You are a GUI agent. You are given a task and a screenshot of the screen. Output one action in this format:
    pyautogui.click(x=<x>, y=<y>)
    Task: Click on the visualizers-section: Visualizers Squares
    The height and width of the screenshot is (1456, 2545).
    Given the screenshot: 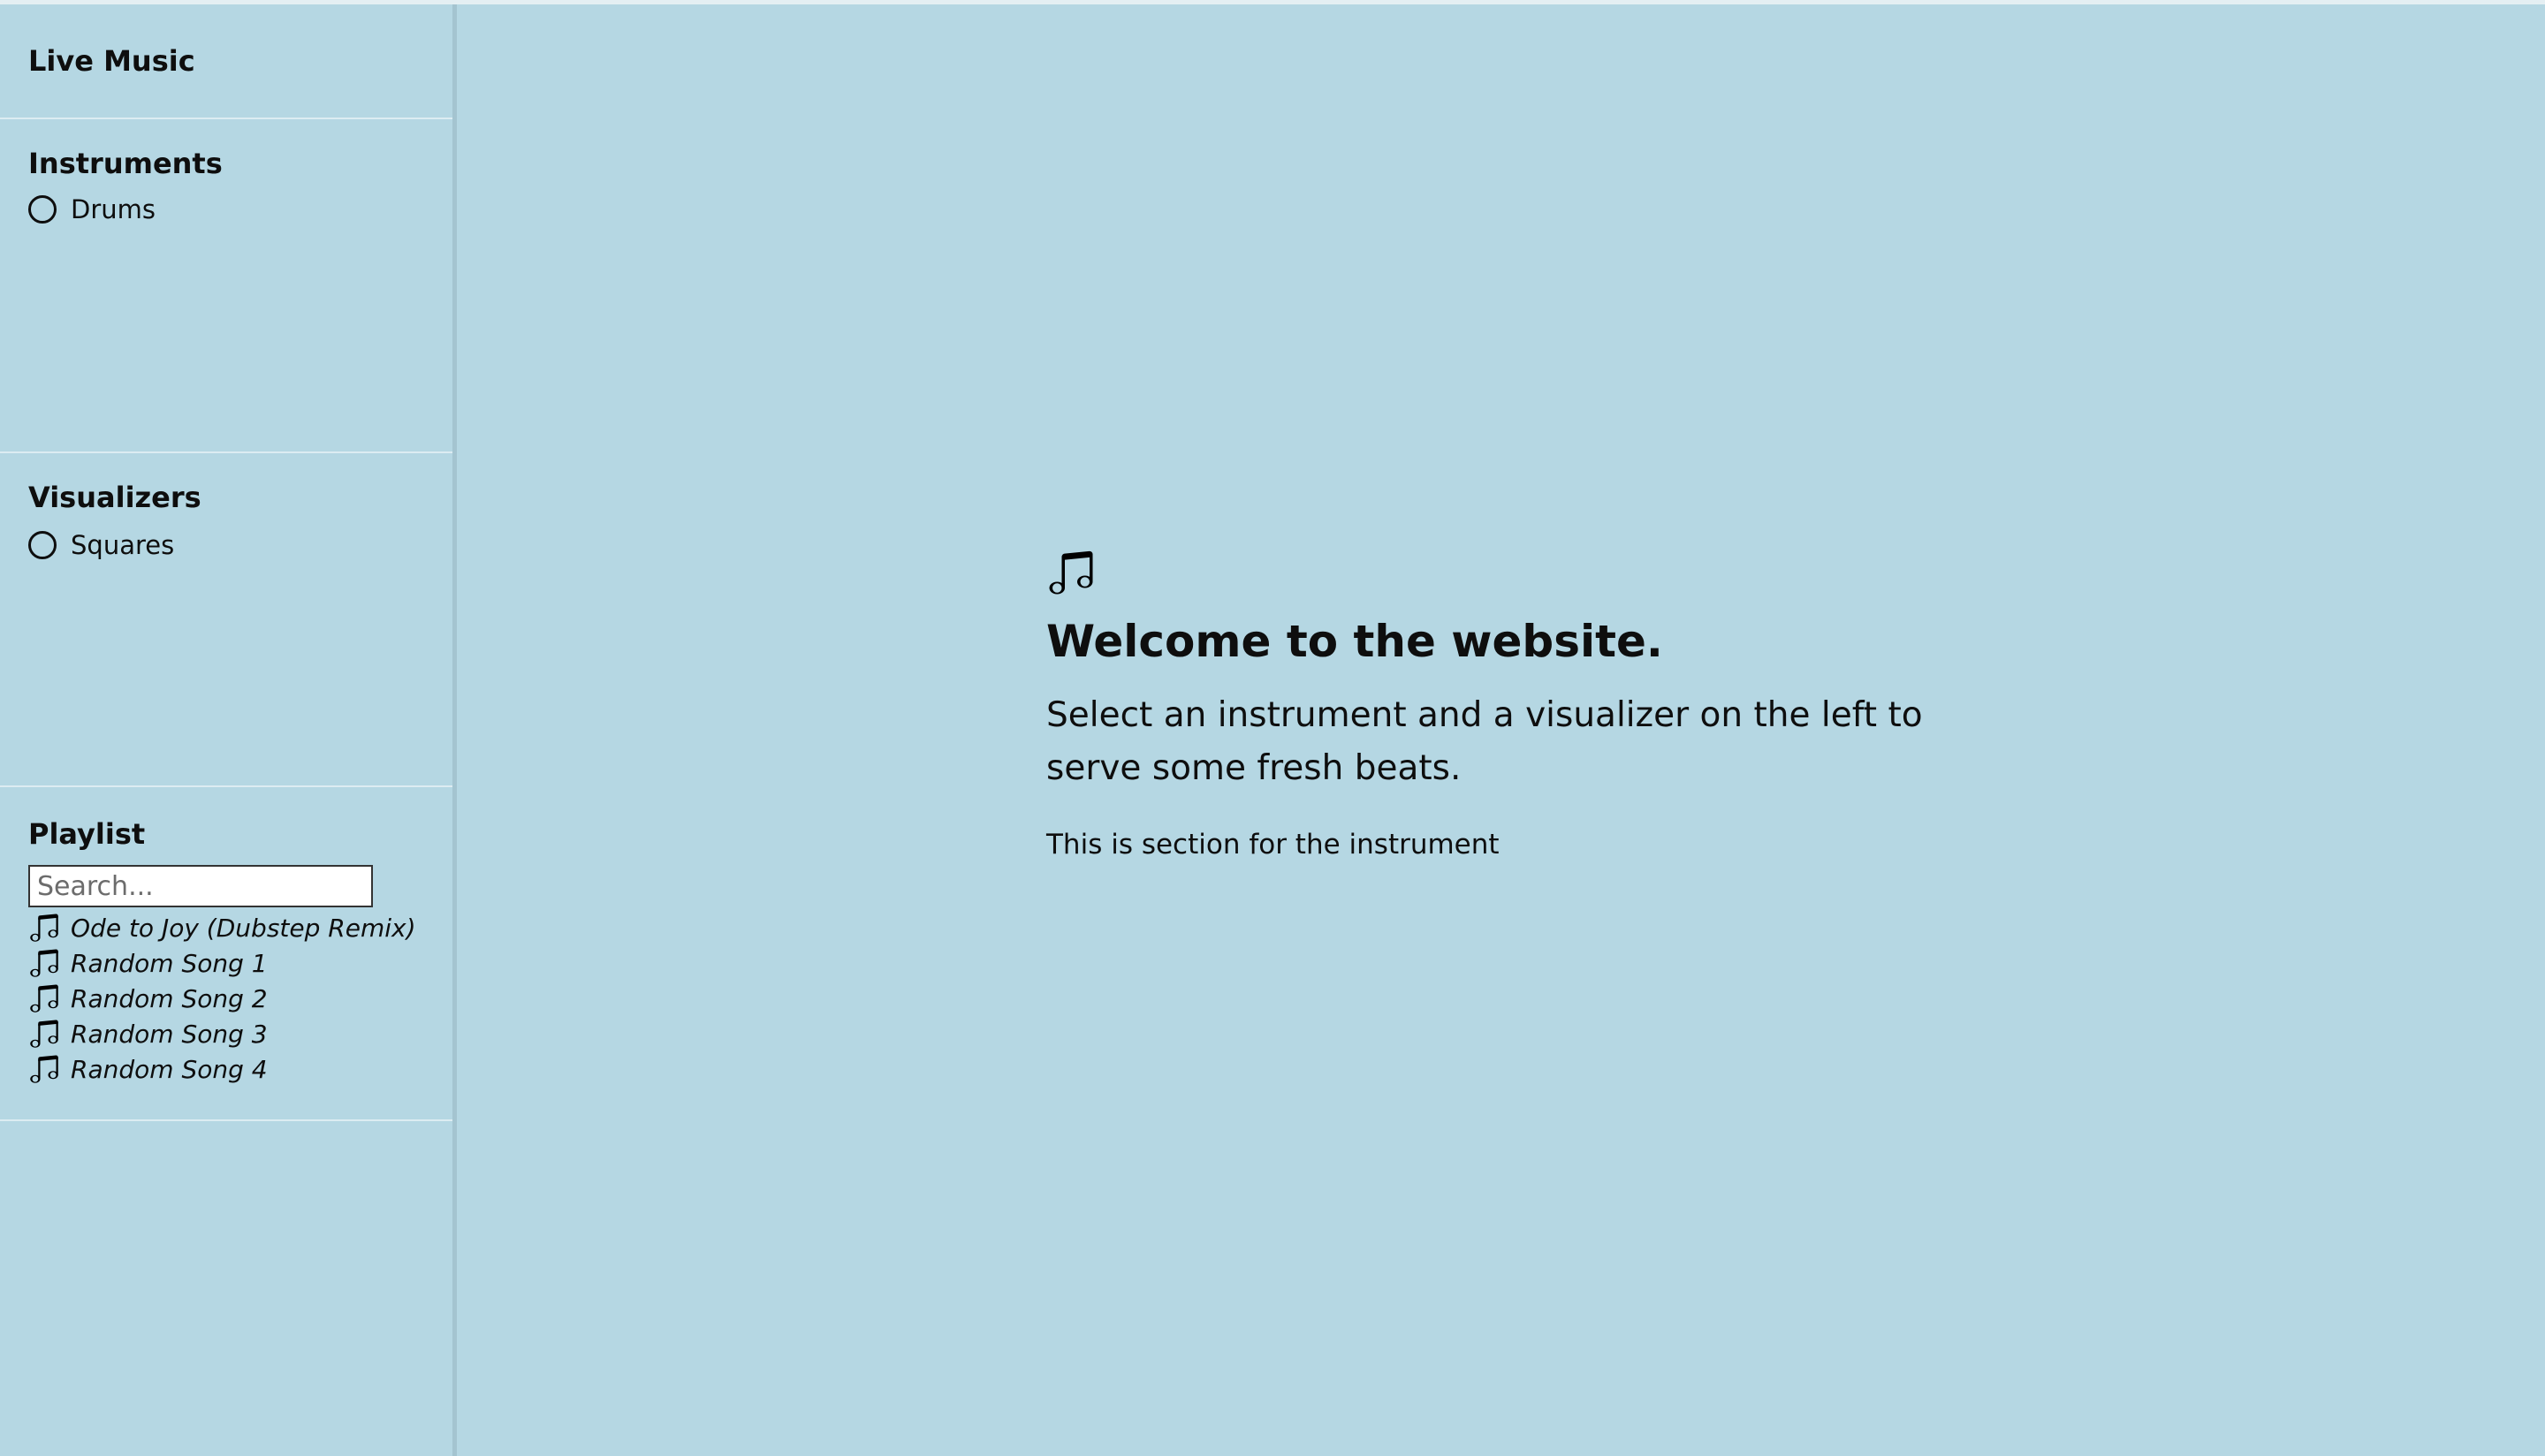 What is the action you would take?
    pyautogui.click(x=226, y=620)
    